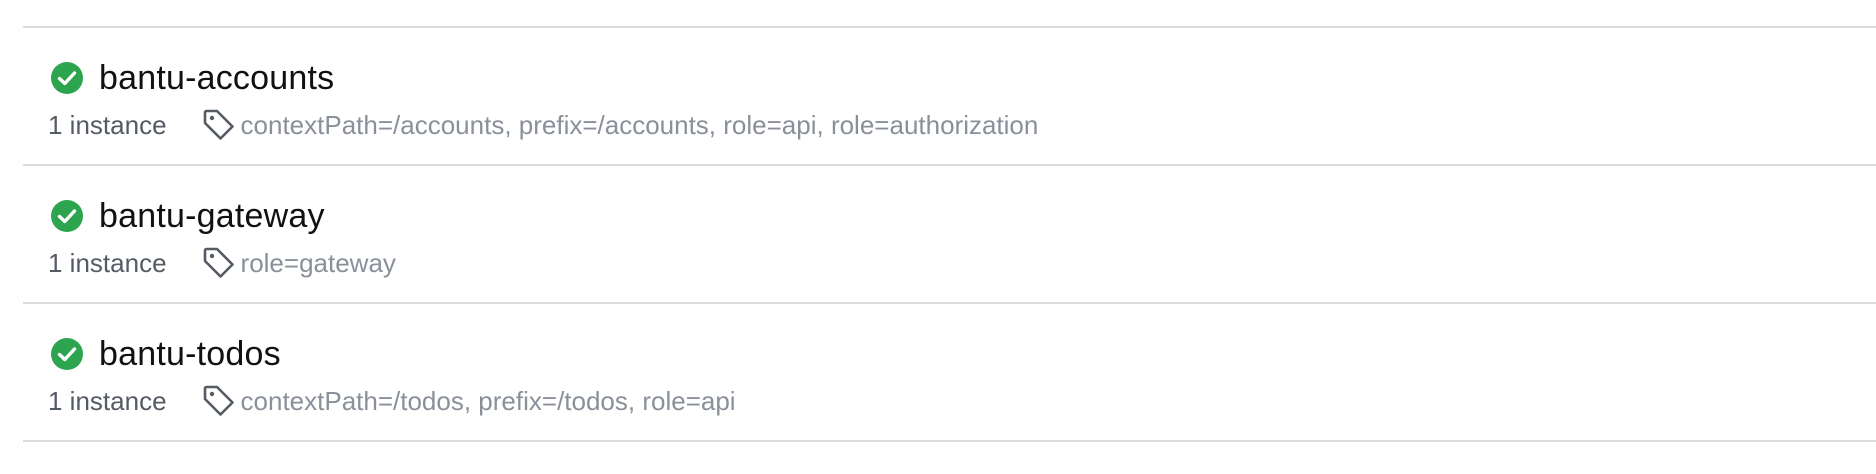  I want to click on service-title: bantu-gateway, so click(187, 216).